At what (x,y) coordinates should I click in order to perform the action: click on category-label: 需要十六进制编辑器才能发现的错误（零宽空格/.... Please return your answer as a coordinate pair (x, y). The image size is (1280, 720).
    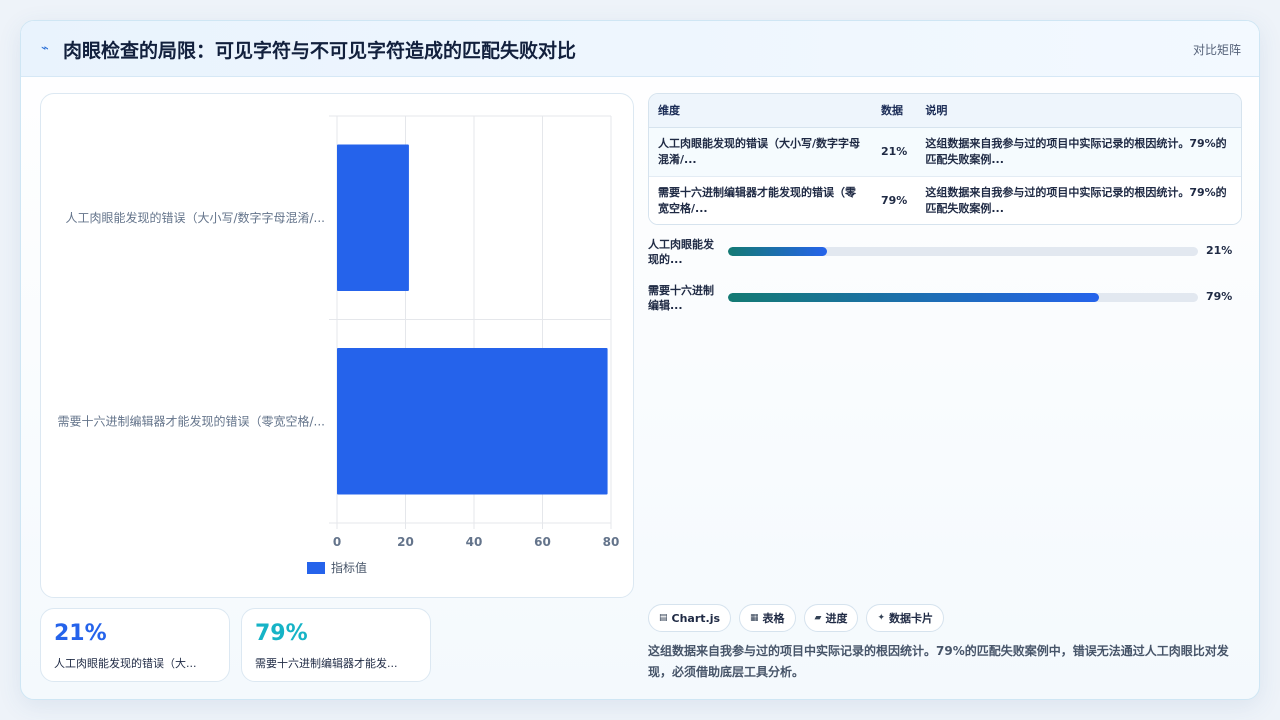
    Looking at the image, I should click on (192, 420).